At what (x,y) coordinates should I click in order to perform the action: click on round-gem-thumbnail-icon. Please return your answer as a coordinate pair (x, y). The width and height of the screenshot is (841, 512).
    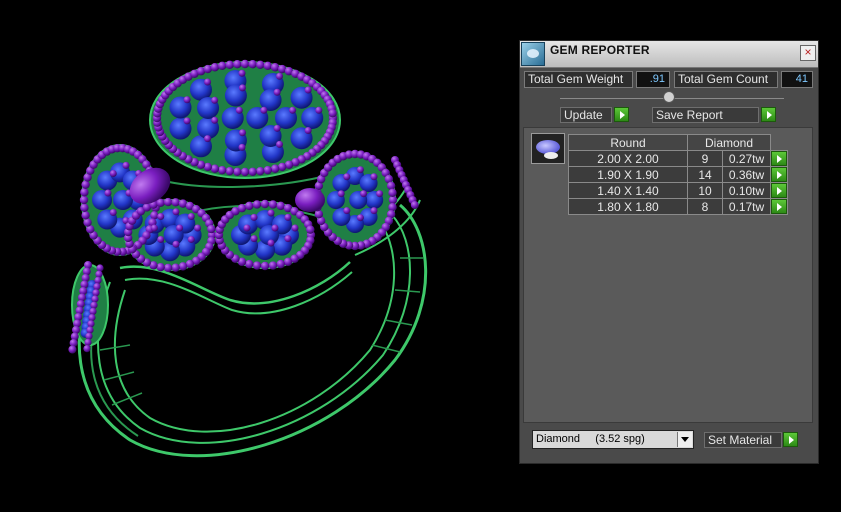
    Looking at the image, I should click on (548, 148).